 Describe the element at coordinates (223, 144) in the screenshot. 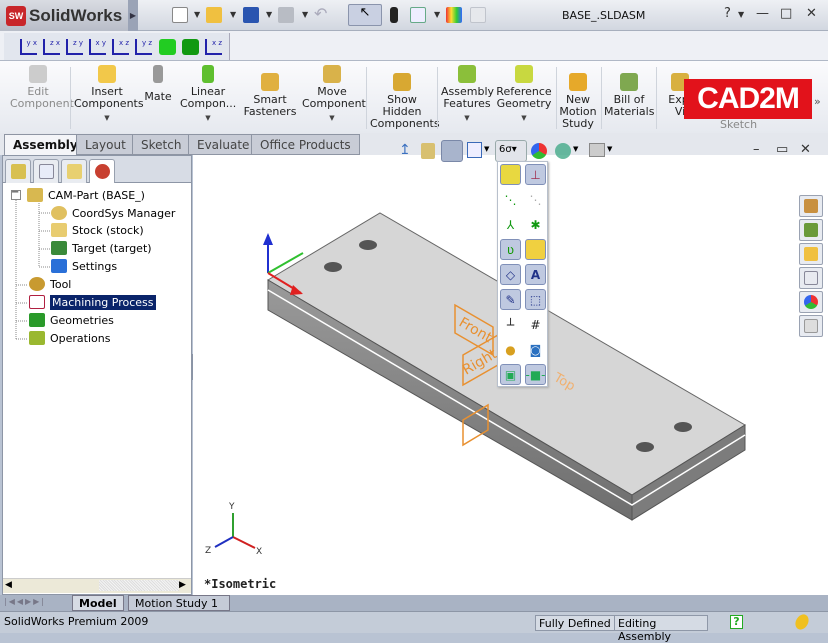

I see `tab-evaluate: Evaluate` at that location.